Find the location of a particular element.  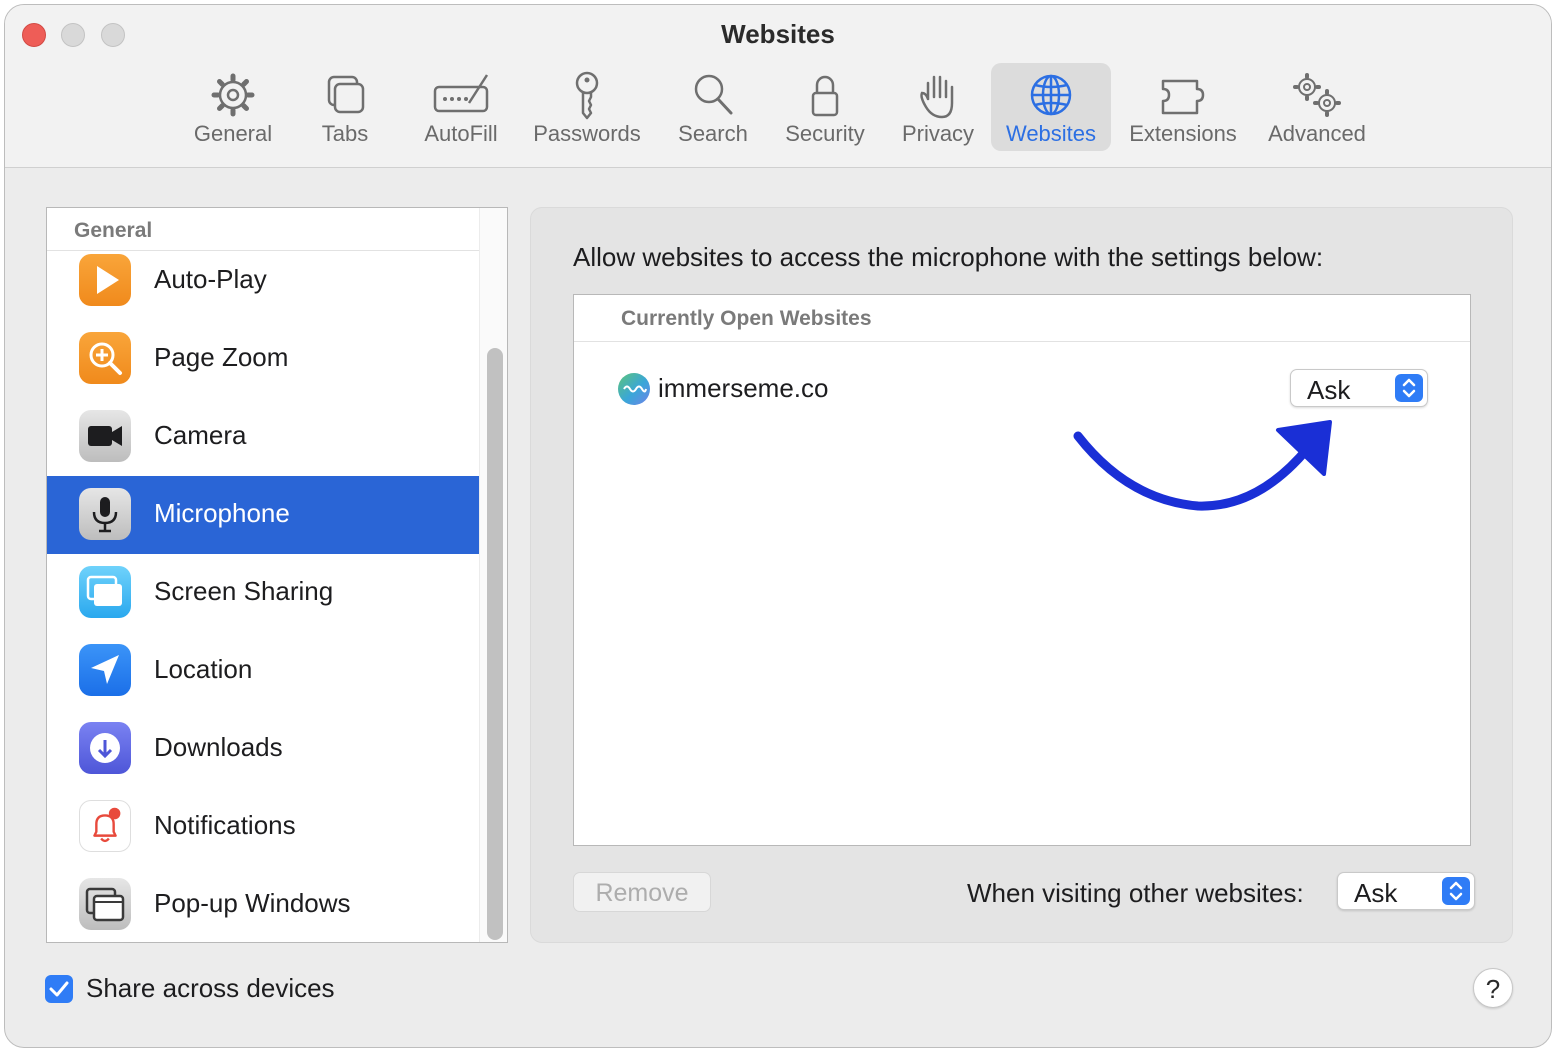

toolbar-label: Advanced is located at coordinates (1317, 133).